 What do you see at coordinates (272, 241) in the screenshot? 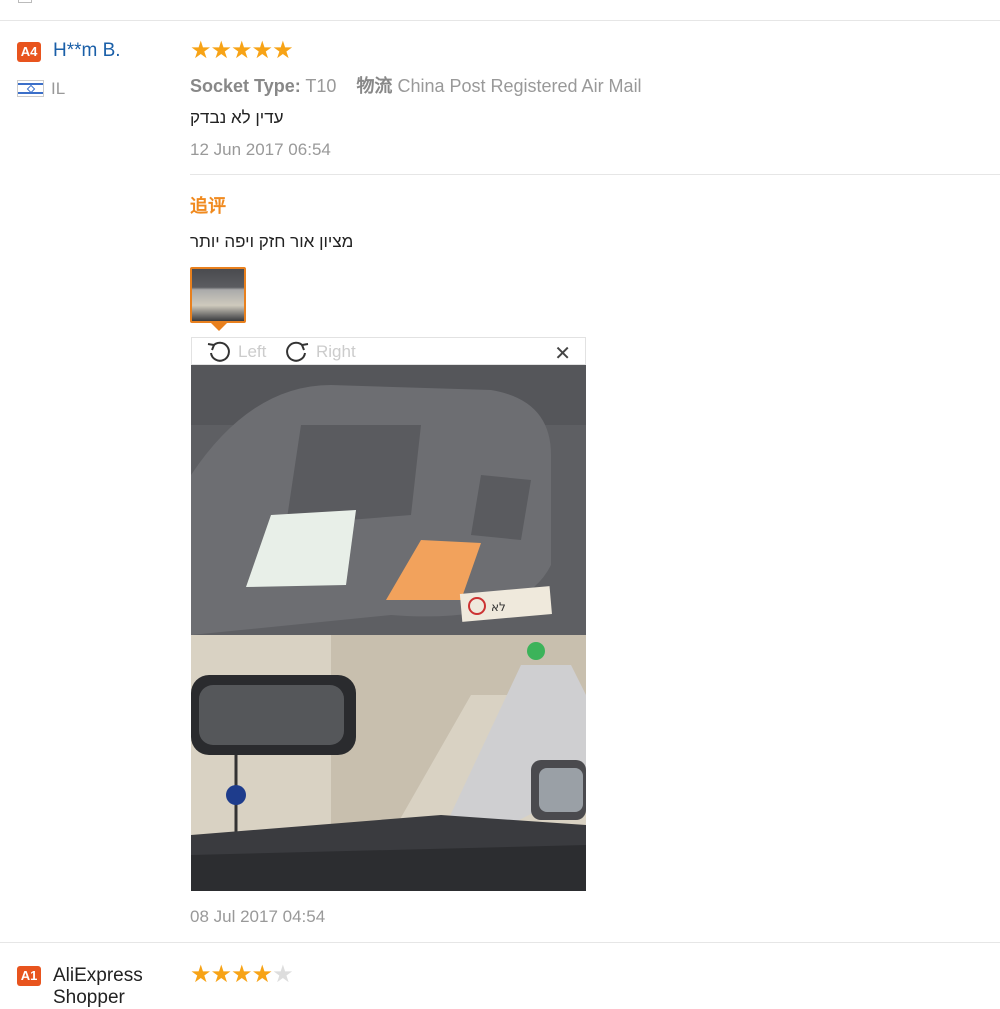
I see `followup-text: מציון אור חזק ויפה יותר` at bounding box center [272, 241].